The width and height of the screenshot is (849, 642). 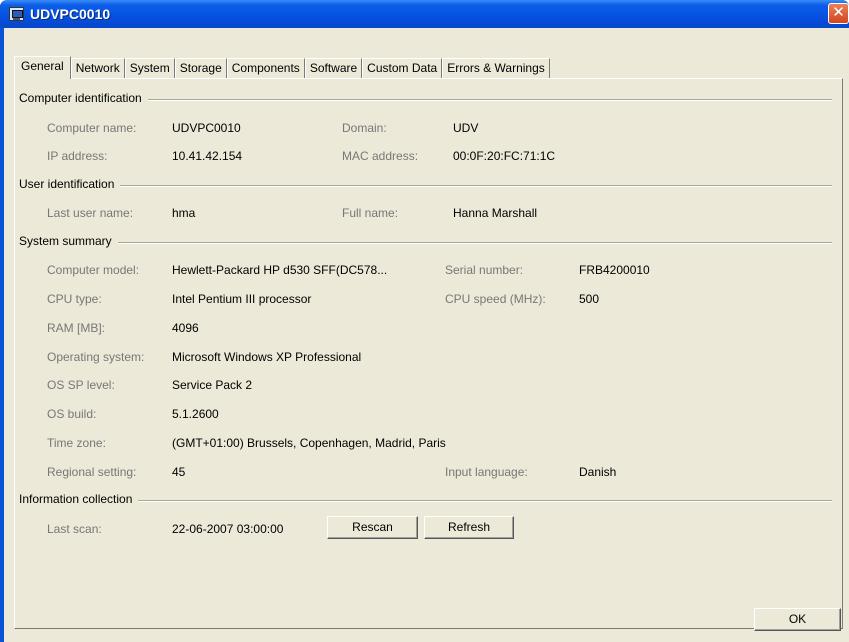 I want to click on ip-address-value: 10.41.42.154, so click(x=207, y=156).